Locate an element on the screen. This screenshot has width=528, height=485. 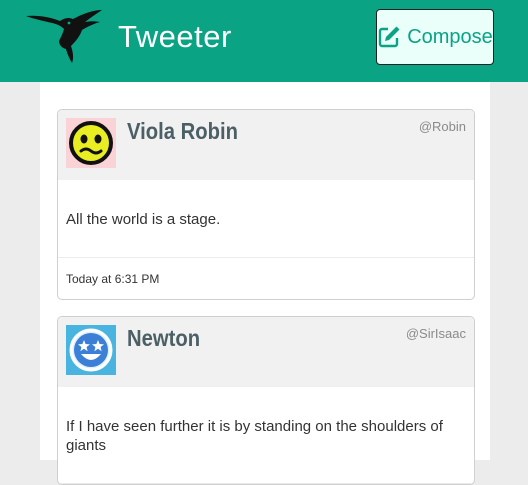
tweet-header: Viola Robin @Robin is located at coordinates (266, 145).